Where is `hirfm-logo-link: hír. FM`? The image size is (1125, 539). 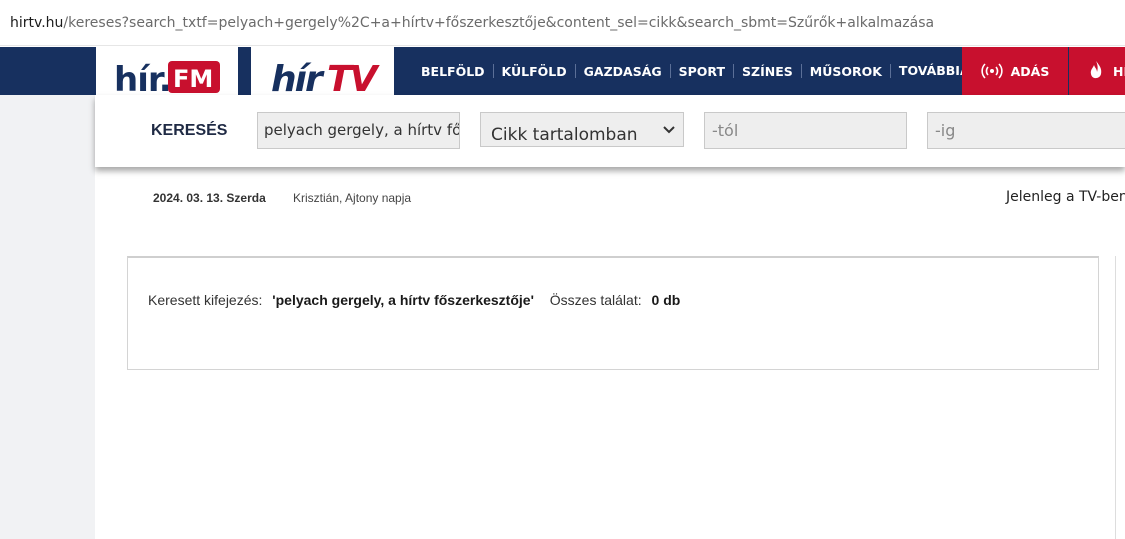 hirfm-logo-link: hír. FM is located at coordinates (167, 71).